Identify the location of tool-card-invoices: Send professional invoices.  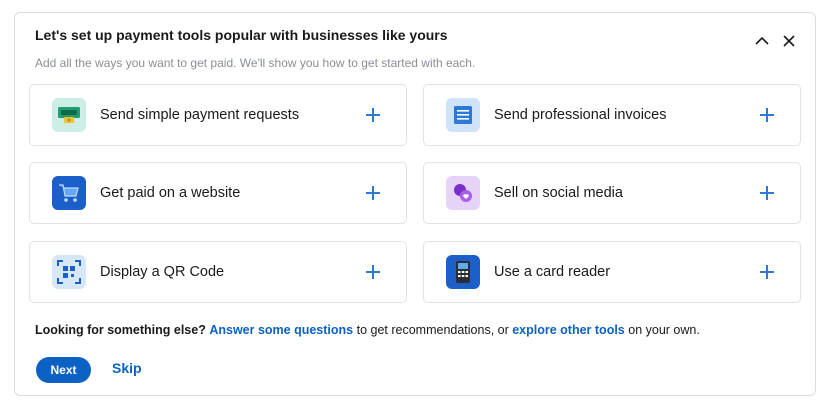
(612, 115).